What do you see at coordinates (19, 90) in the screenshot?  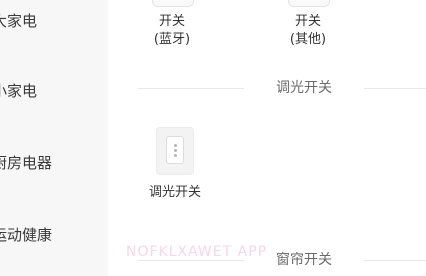 I see `sidebar-item-label: 小家电` at bounding box center [19, 90].